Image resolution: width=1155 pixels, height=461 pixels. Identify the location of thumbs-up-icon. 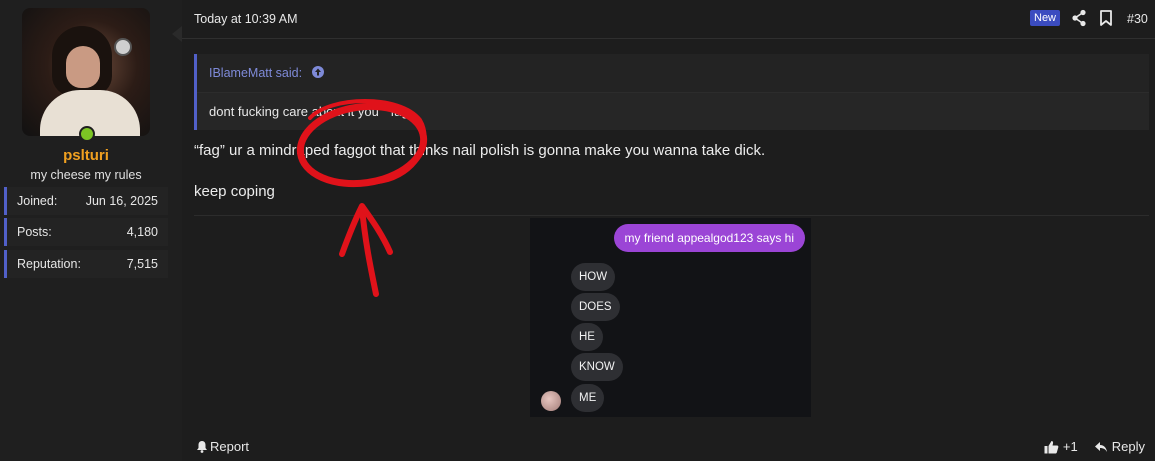
(1051, 446).